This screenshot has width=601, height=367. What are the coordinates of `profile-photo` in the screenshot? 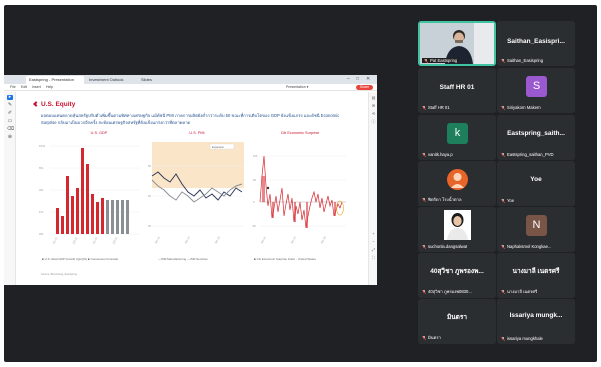 It's located at (457, 225).